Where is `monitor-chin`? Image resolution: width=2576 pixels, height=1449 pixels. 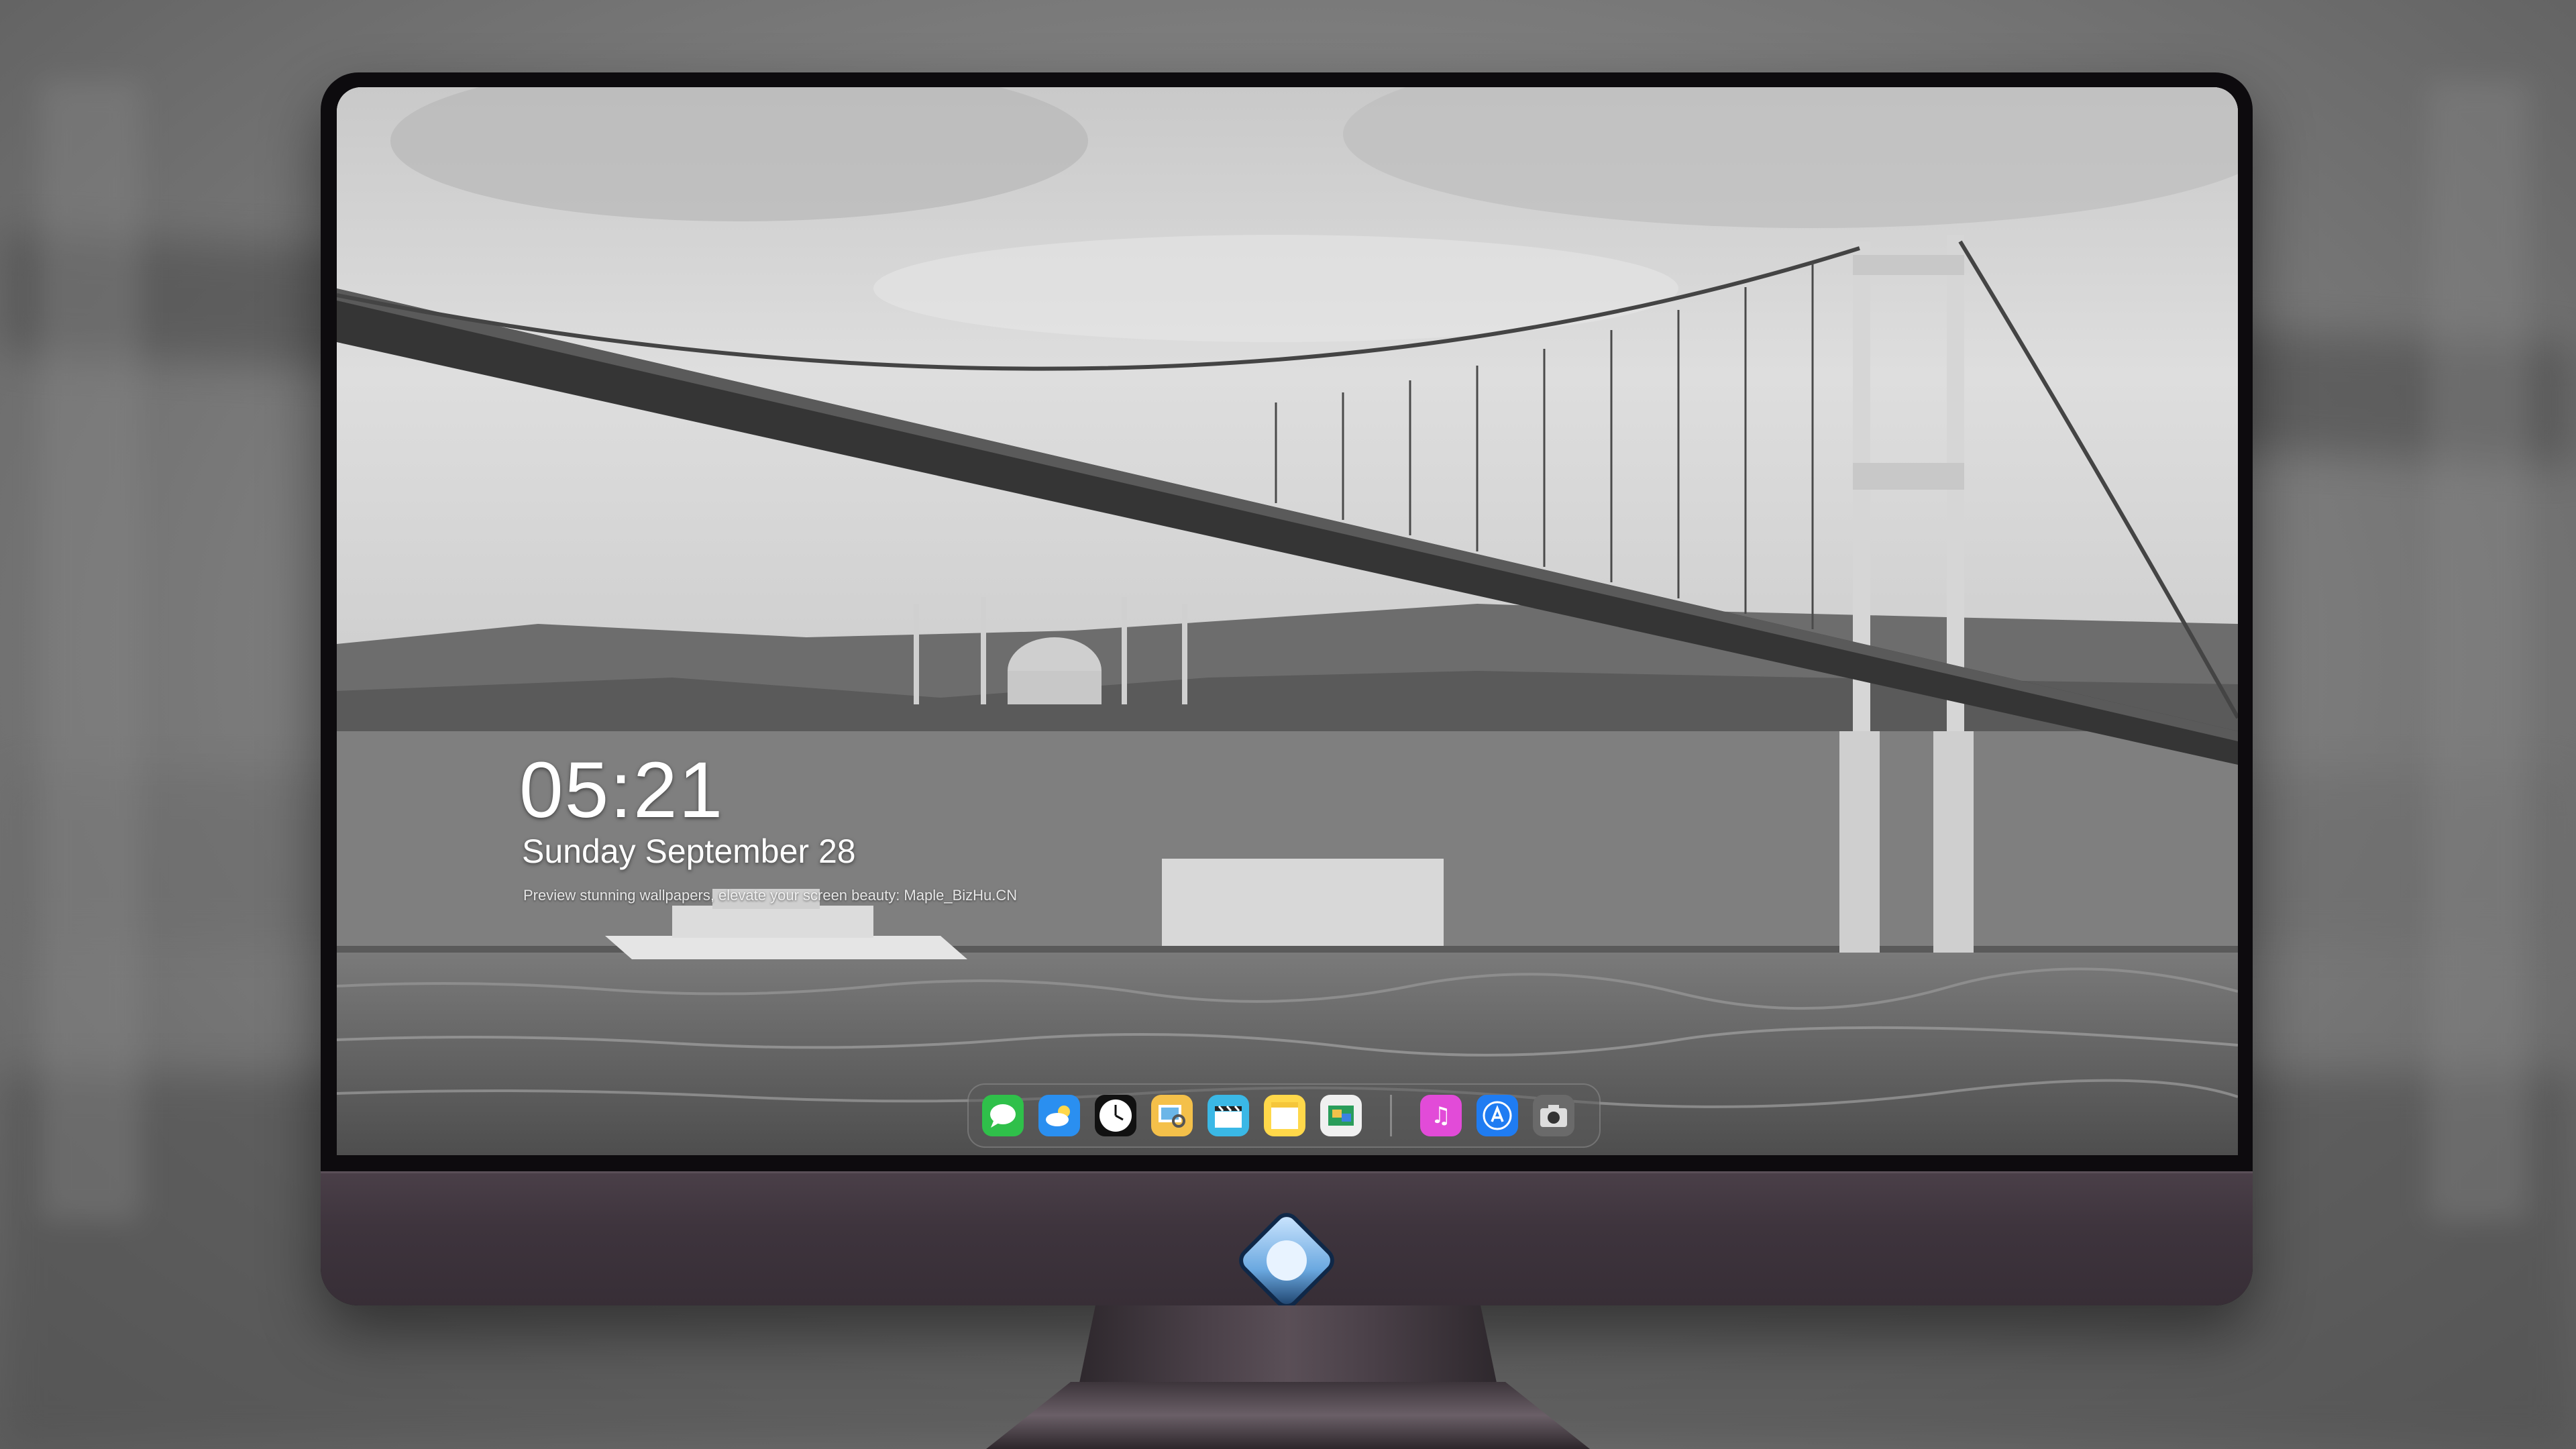
monitor-chin is located at coordinates (1287, 1238).